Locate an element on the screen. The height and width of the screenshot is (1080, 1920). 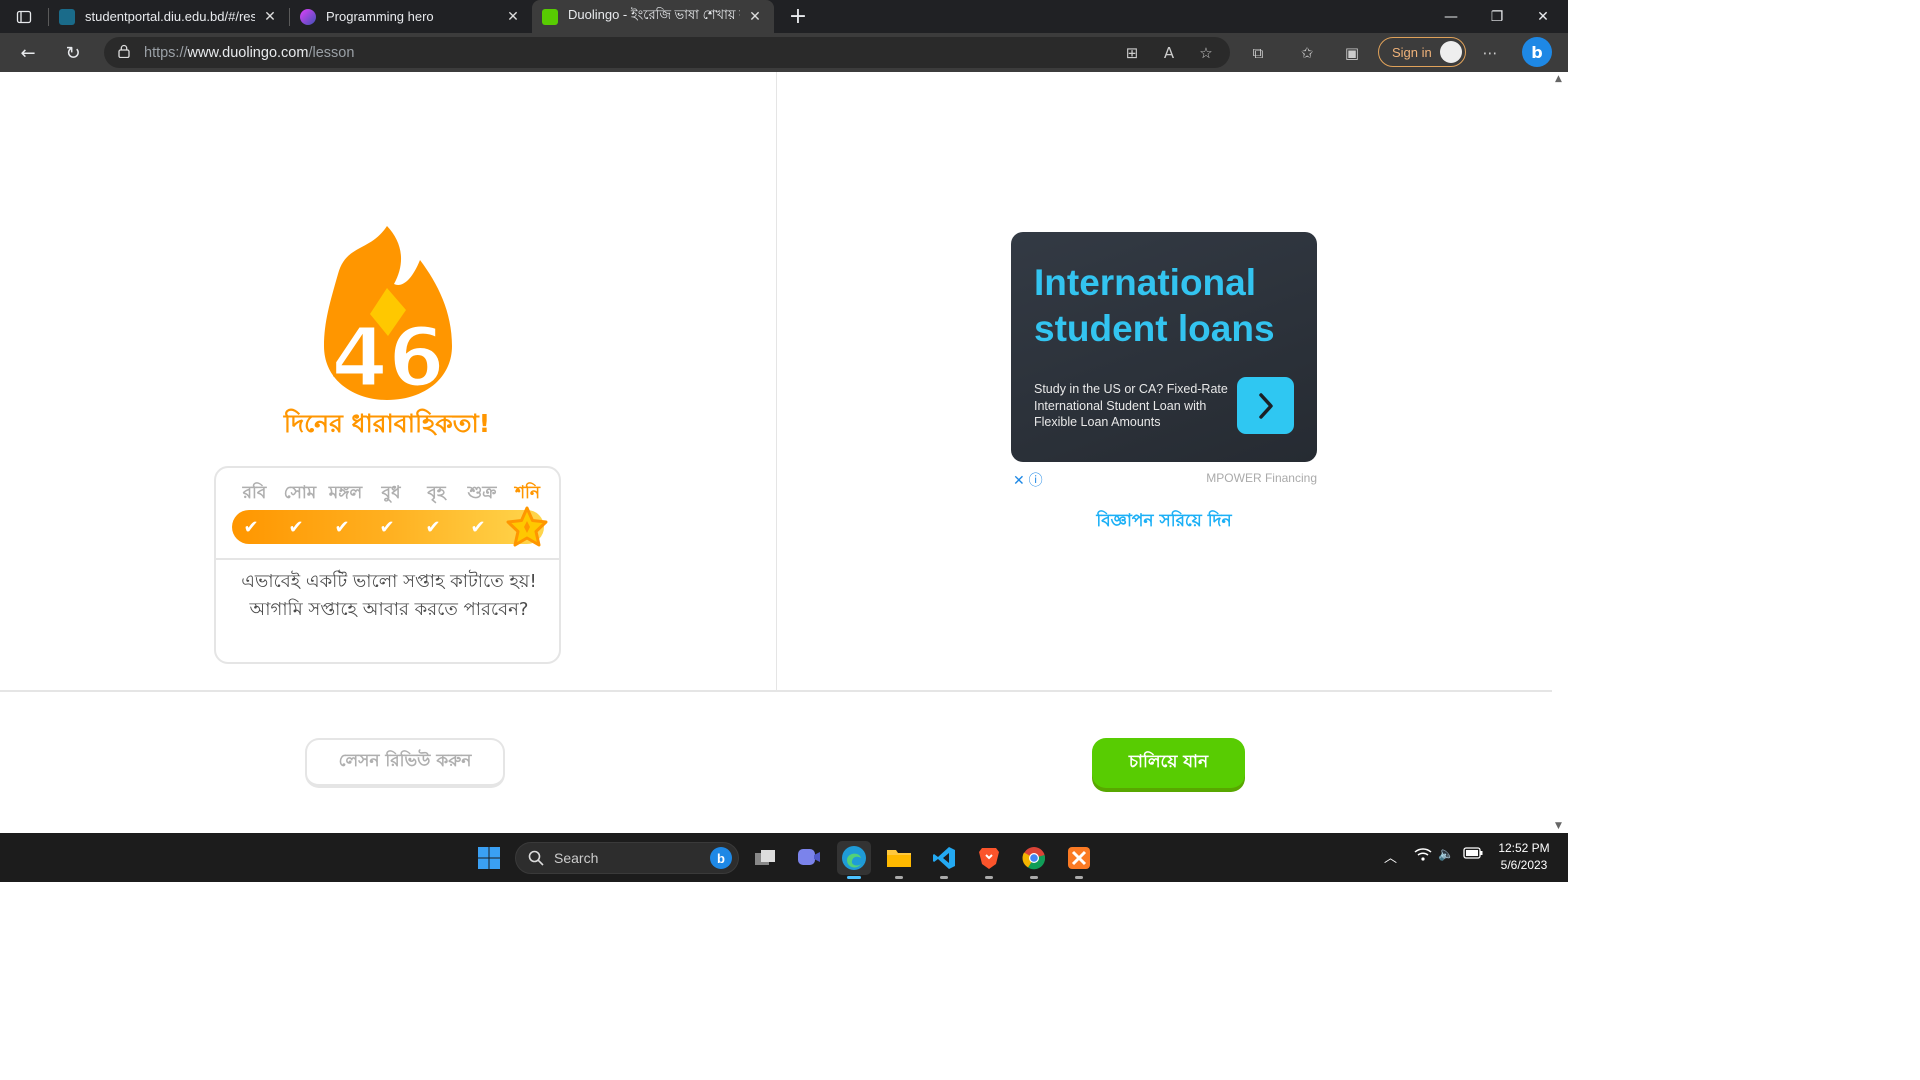
sign-in-button: Sign in is located at coordinates (1422, 52).